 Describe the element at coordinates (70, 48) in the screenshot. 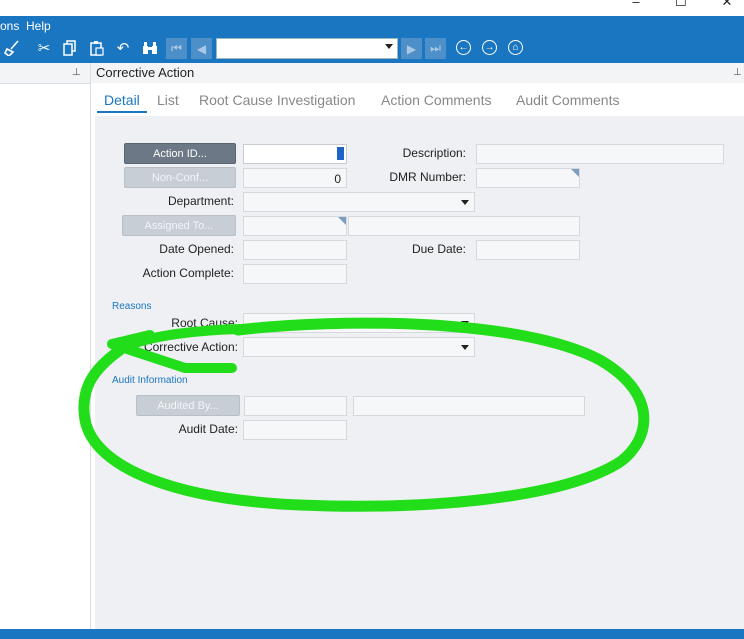

I see `copy-icon` at that location.